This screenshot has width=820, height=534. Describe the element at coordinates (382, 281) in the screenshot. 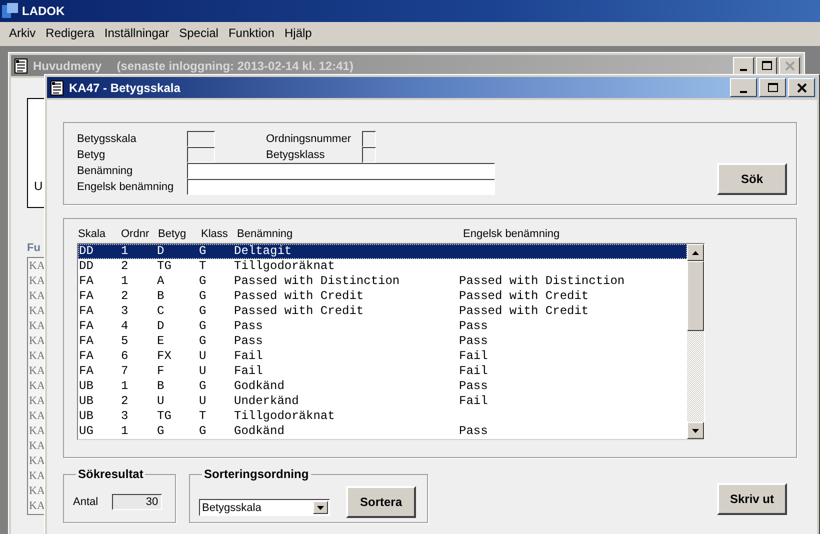

I see `list-row: FA 1 A G Passed with Distinction Passed with Distinction` at that location.